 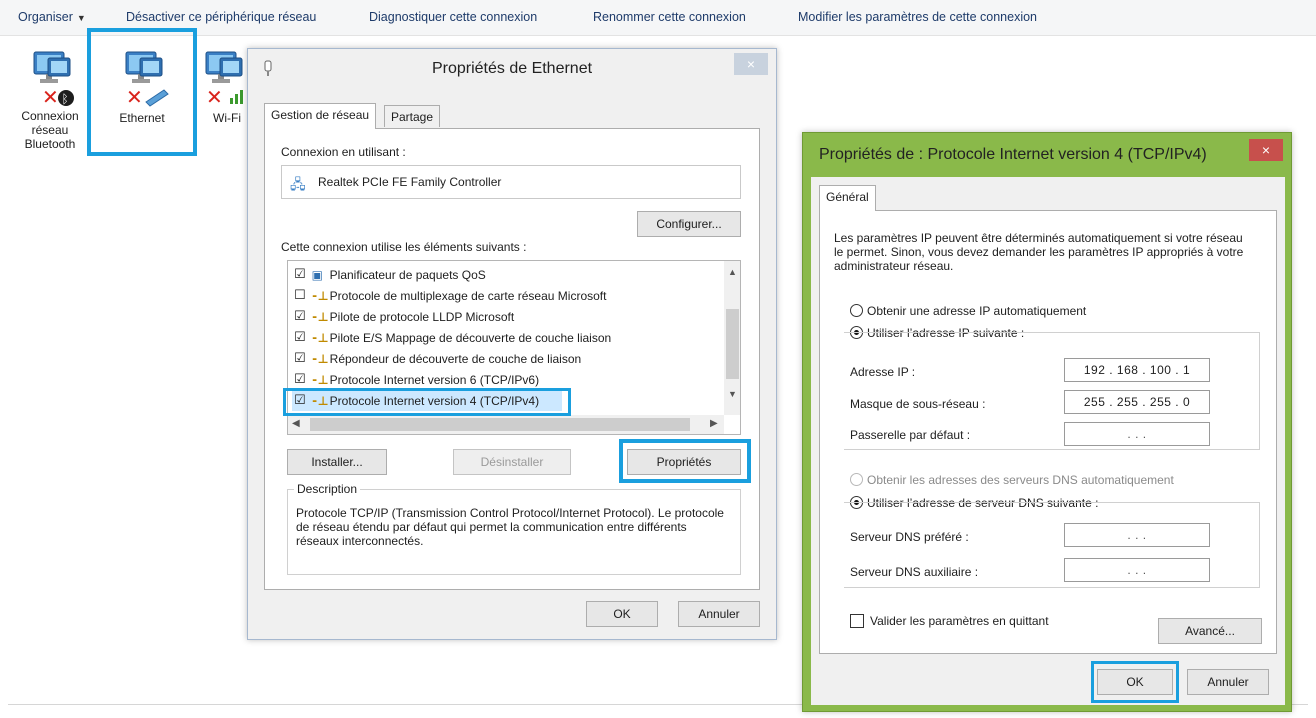 I want to click on dns-alternate-label: Serveur DNS auxiliaire :, so click(x=914, y=572).